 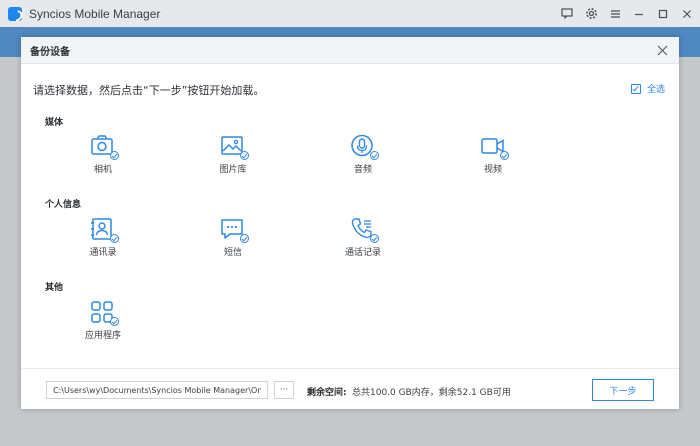 What do you see at coordinates (350, 13) in the screenshot?
I see `app-titlebar: Syncios Mobile Manager` at bounding box center [350, 13].